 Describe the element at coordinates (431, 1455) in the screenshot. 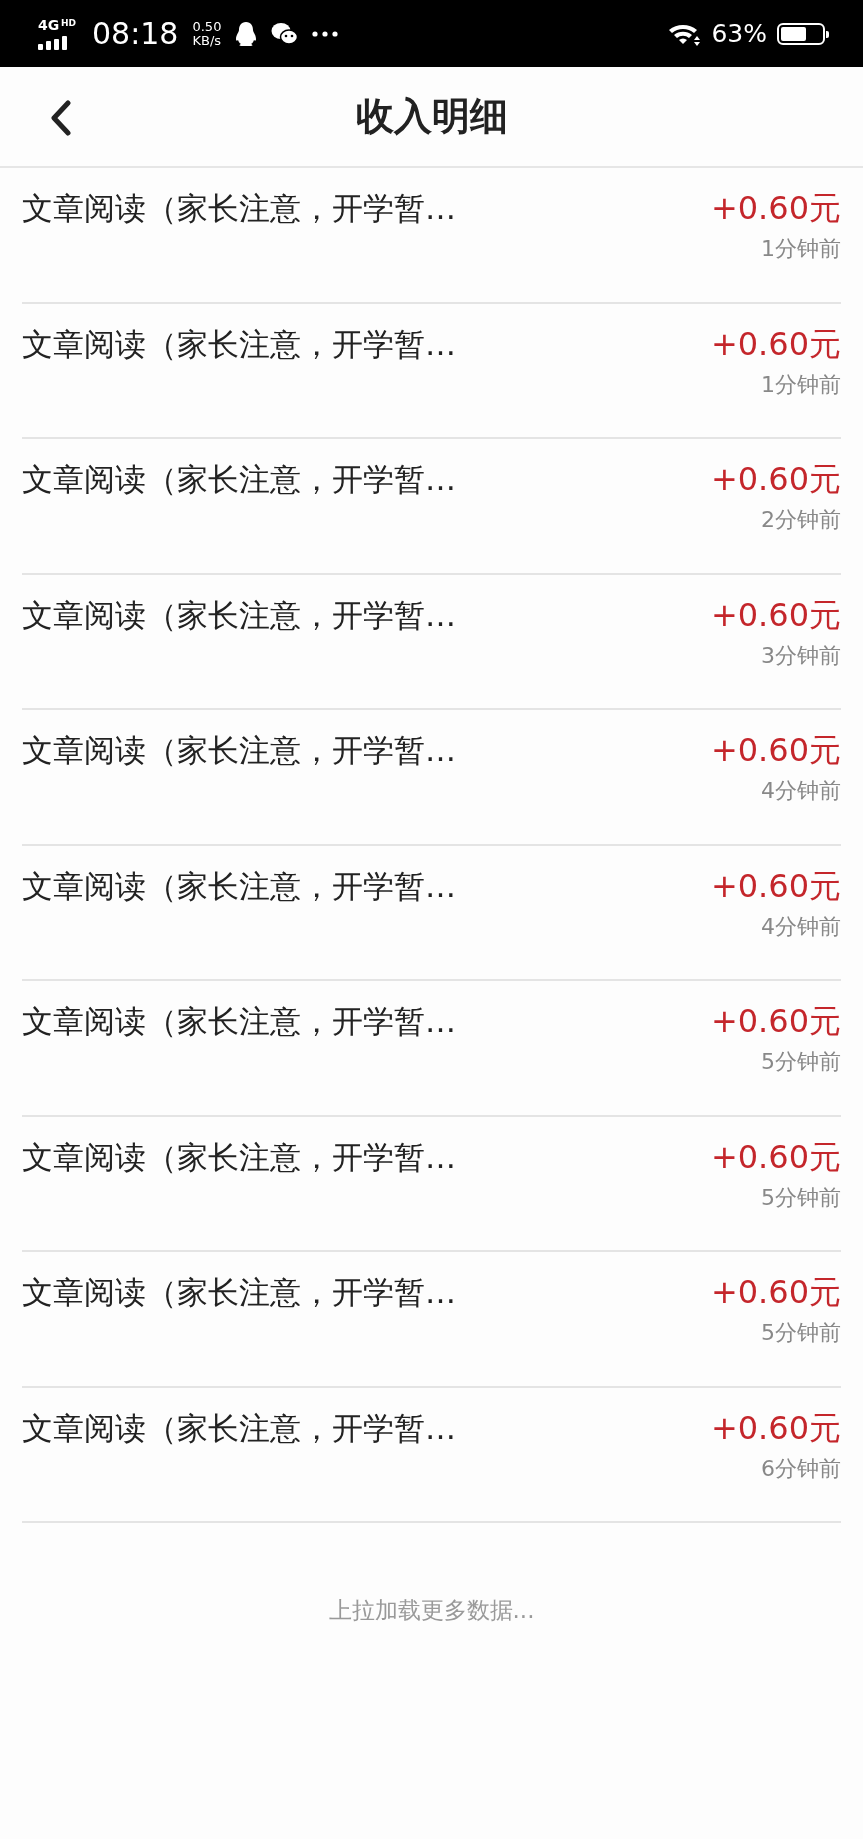

I see `income-entry: 文章阅读（家长注意，开学暂… +0.60元 6分钟前` at that location.